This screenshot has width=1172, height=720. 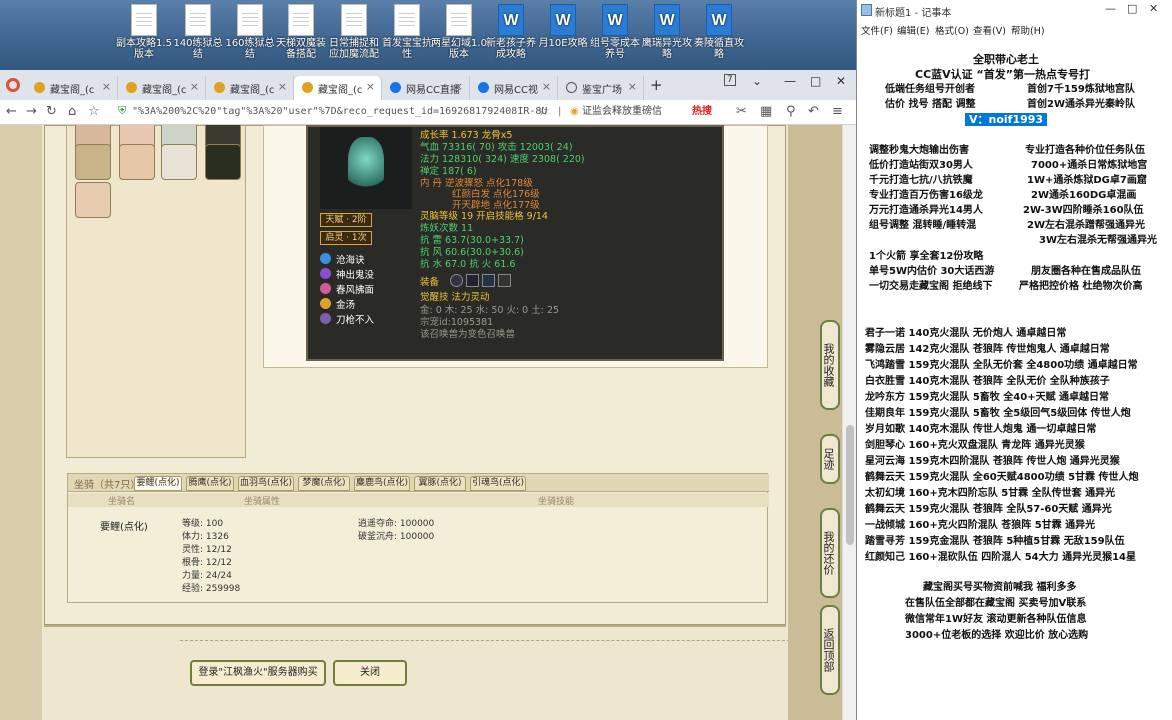 I want to click on hot-search-badge: 热搜, so click(x=702, y=112).